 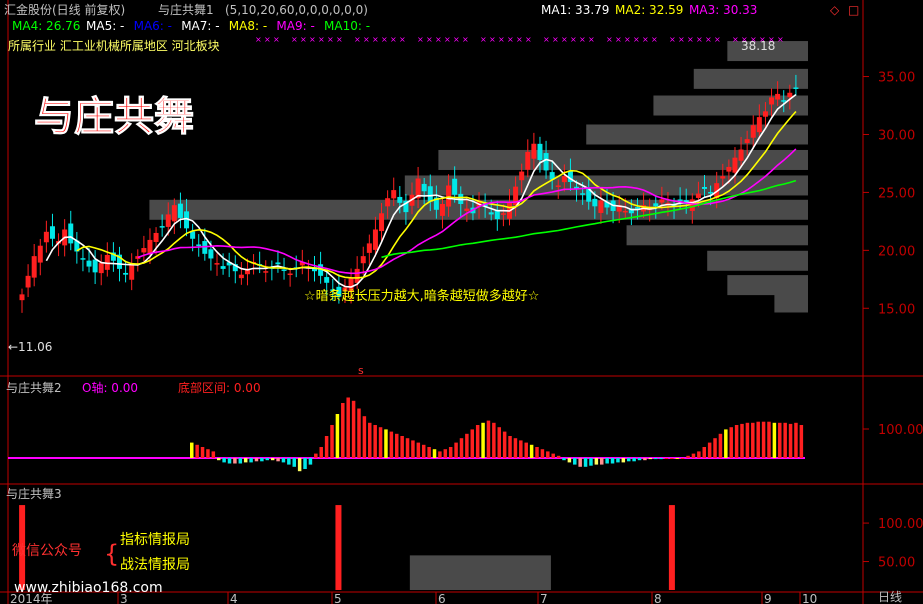 I want to click on top-marker-26: ×, so click(x=492, y=39).